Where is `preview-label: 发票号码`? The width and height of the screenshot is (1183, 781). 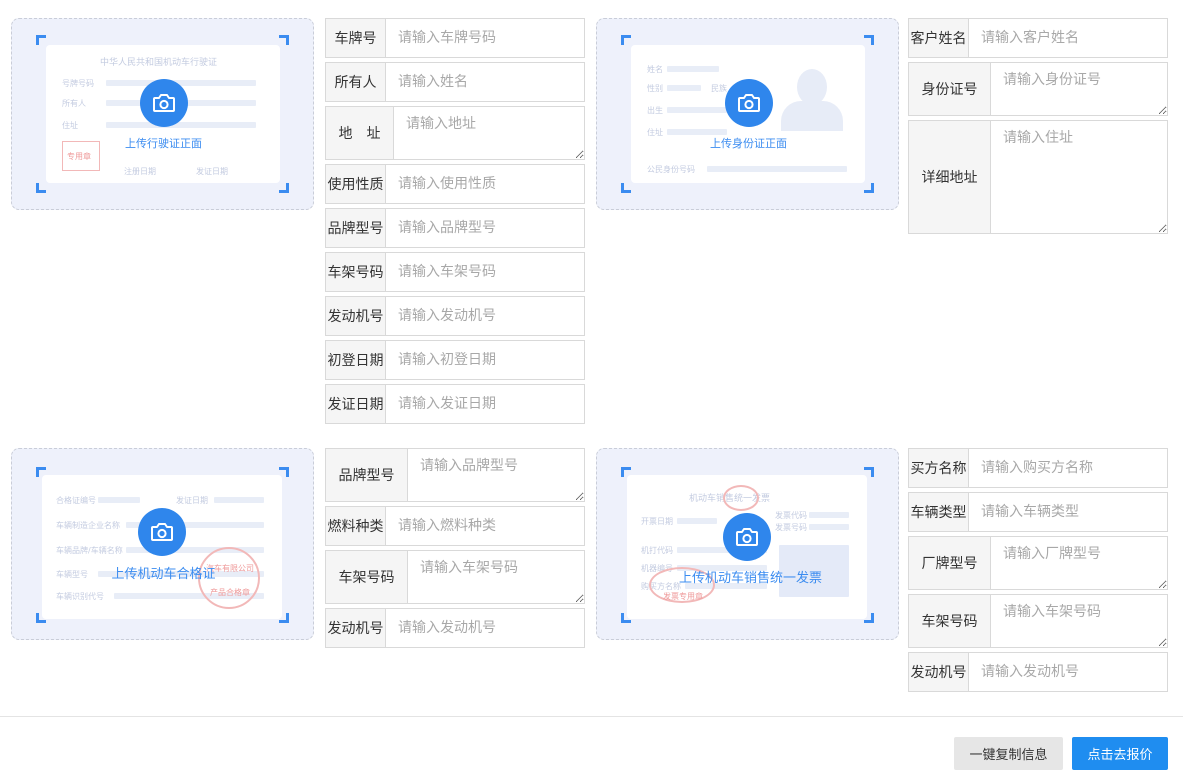
preview-label: 发票号码 is located at coordinates (791, 527).